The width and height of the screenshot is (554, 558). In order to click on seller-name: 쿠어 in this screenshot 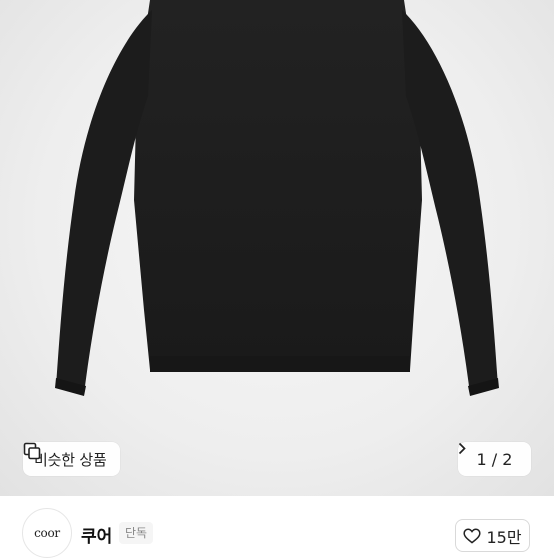, I will do `click(96, 534)`.